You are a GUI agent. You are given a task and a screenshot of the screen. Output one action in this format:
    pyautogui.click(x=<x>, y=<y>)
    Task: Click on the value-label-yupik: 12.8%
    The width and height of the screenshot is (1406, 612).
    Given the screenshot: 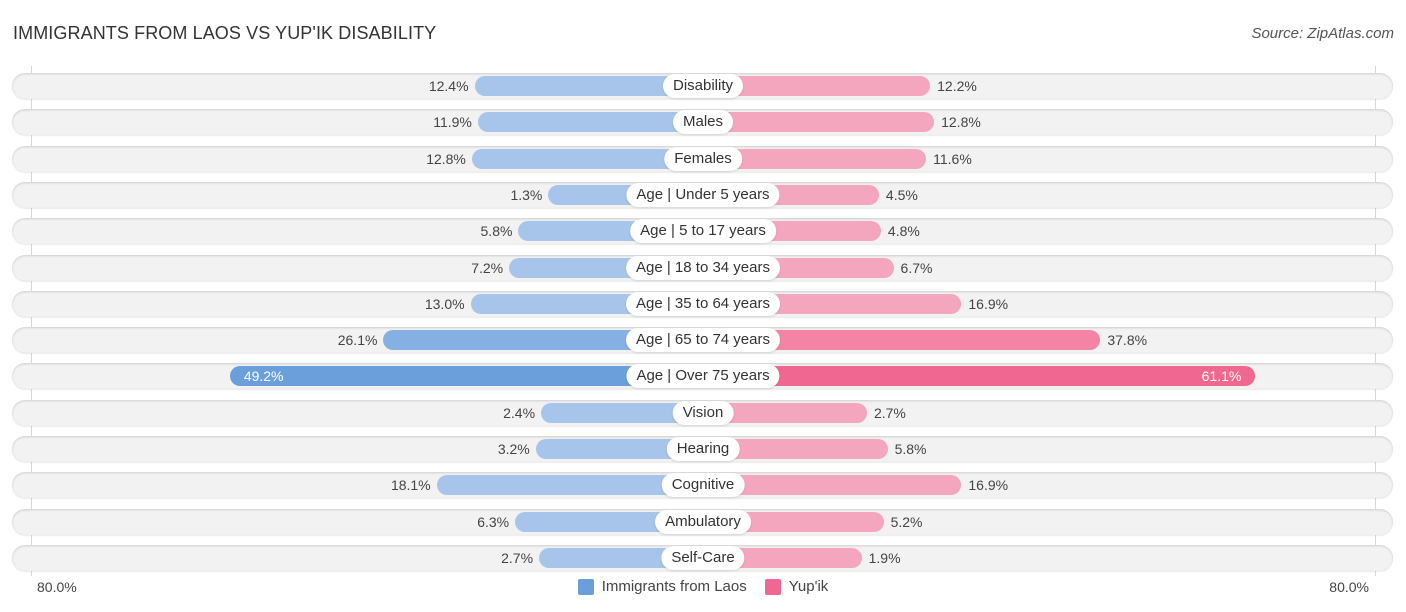 What is the action you would take?
    pyautogui.click(x=961, y=122)
    